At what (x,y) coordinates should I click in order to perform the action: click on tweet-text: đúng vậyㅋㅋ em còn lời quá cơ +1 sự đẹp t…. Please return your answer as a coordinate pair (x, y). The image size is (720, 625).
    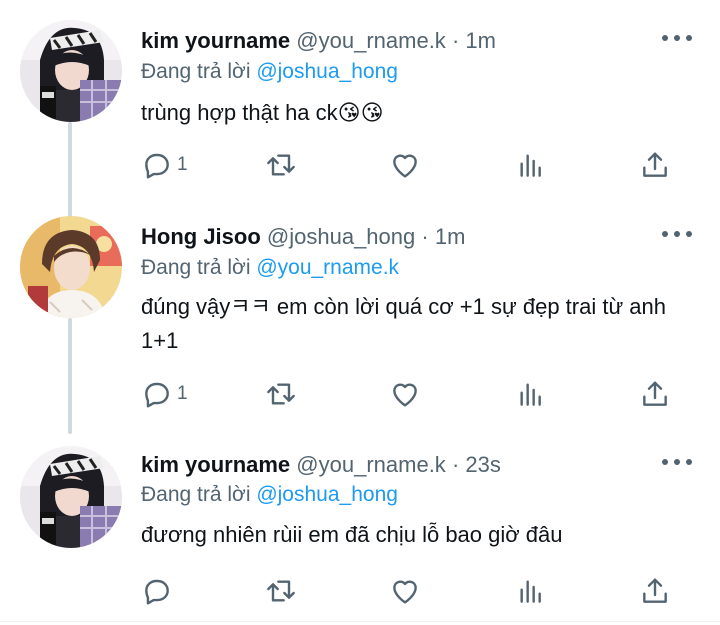
    Looking at the image, I should click on (403, 323).